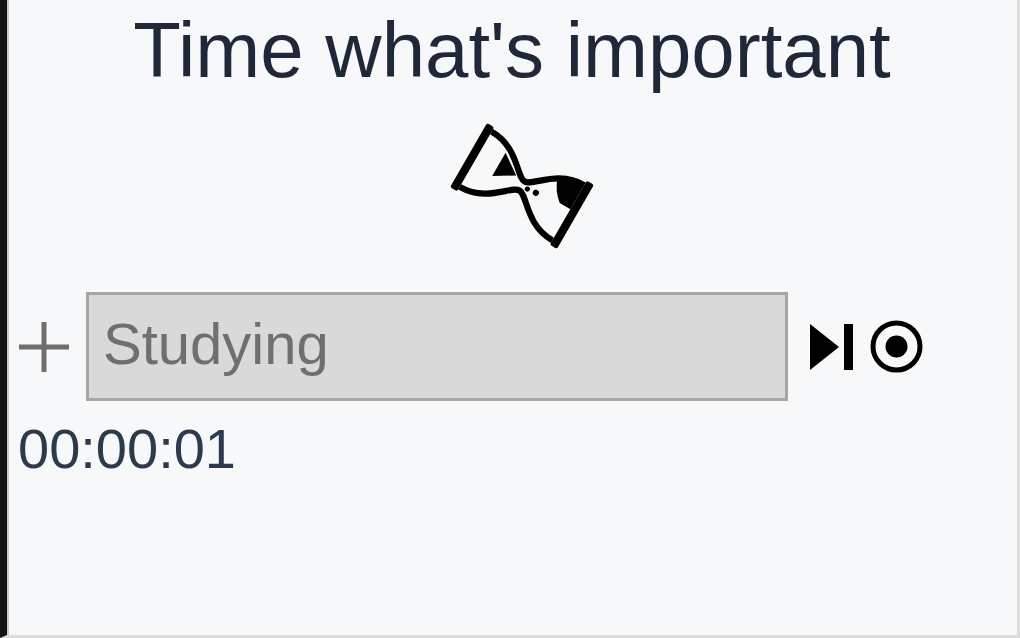 The image size is (1020, 638). Describe the element at coordinates (831, 346) in the screenshot. I see `skip-to-end-icon` at that location.